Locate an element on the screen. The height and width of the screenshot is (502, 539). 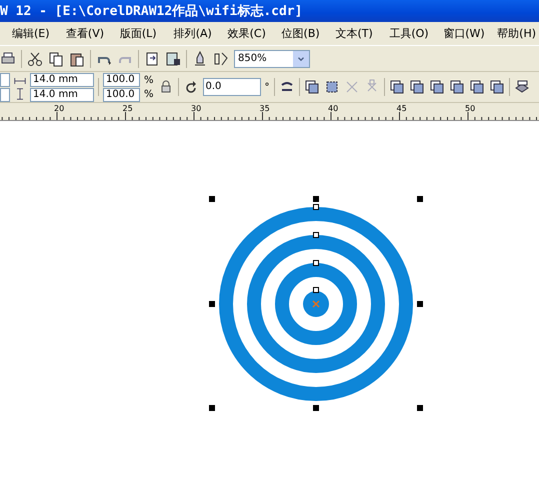
ruler-label: 30 is located at coordinates (196, 108).